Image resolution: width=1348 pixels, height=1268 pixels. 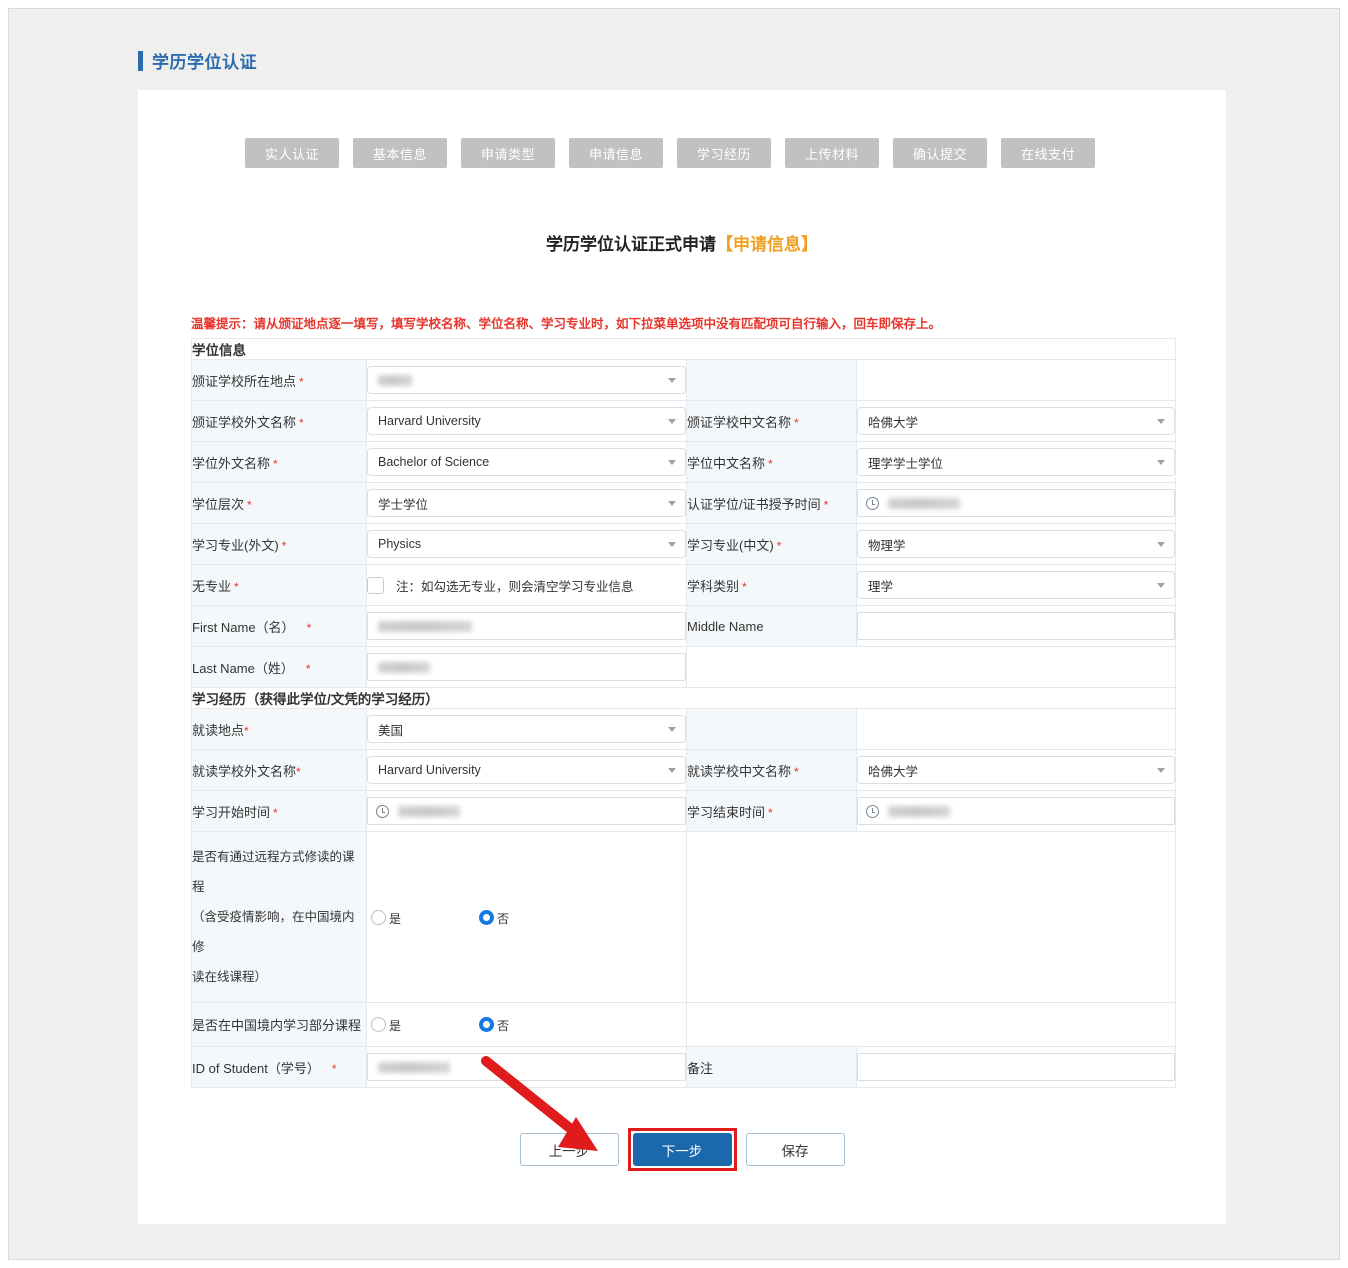 I want to click on remark-label: 备注, so click(x=771, y=1067).